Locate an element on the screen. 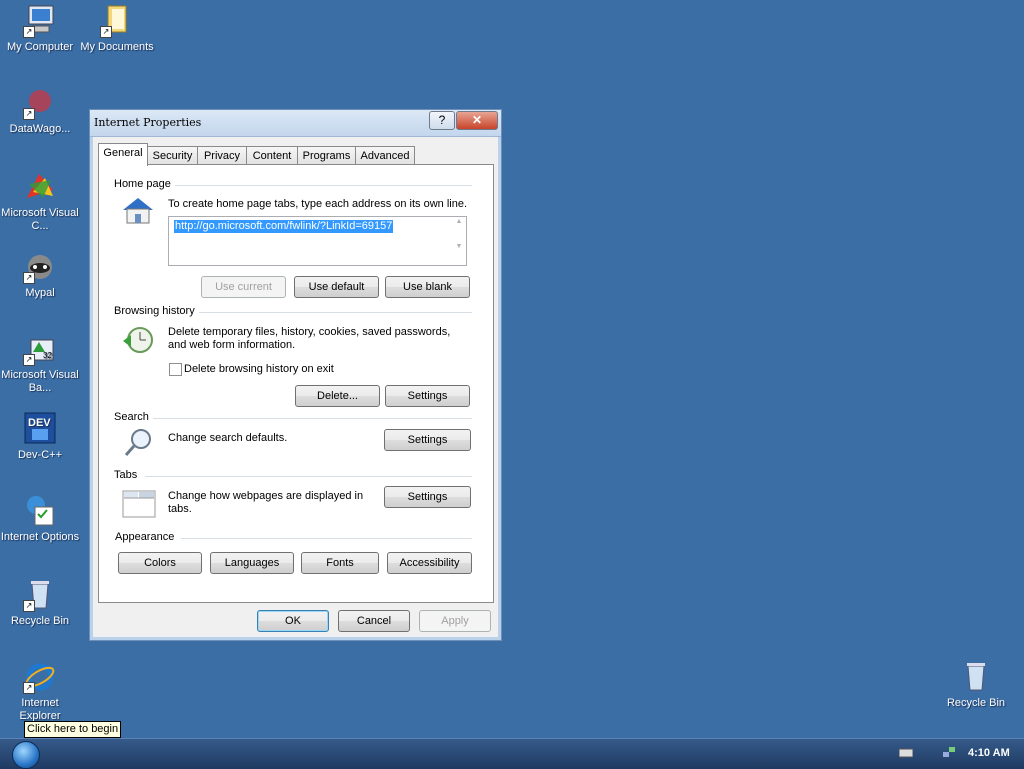  desktop-icon-recycle-bin-right: Recycle Bin is located at coordinates (976, 685).